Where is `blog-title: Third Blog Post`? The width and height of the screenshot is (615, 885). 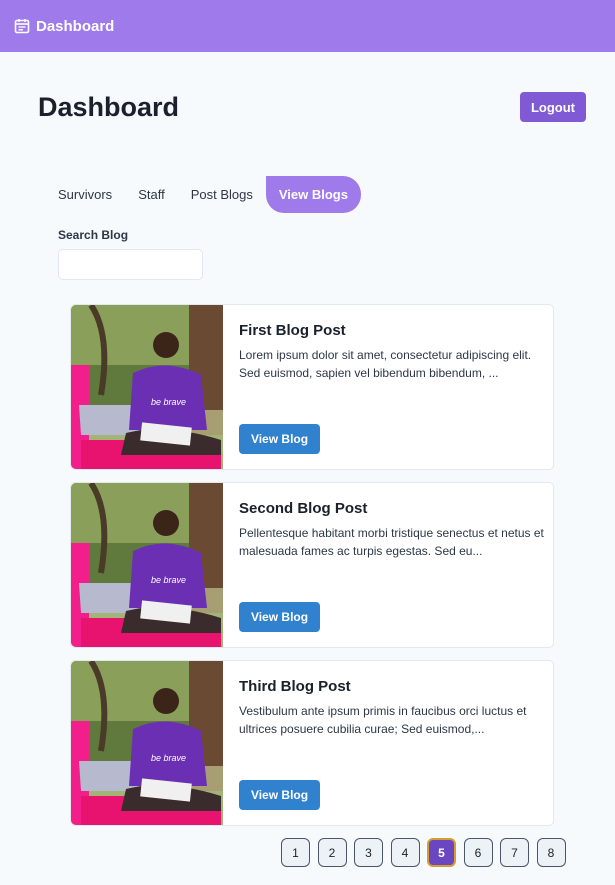 blog-title: Third Blog Post is located at coordinates (295, 686).